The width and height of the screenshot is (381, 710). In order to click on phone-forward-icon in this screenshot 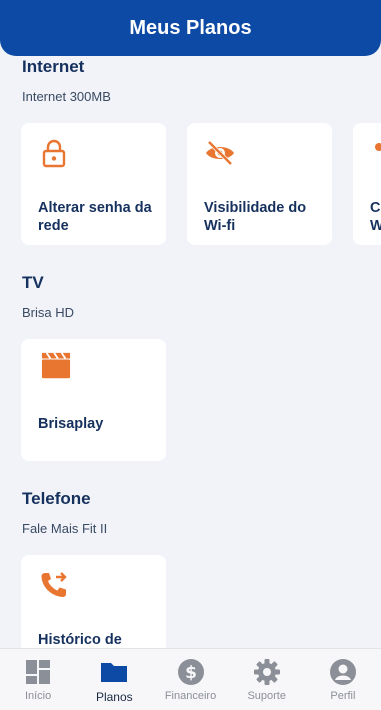, I will do `click(54, 584)`.